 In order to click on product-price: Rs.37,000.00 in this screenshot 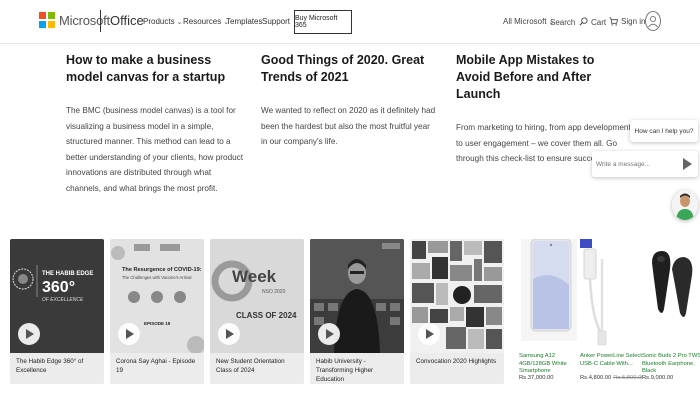, I will do `click(550, 378)`.